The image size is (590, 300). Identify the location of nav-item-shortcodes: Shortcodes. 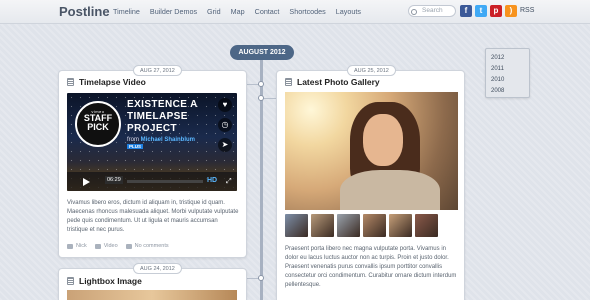
(307, 11).